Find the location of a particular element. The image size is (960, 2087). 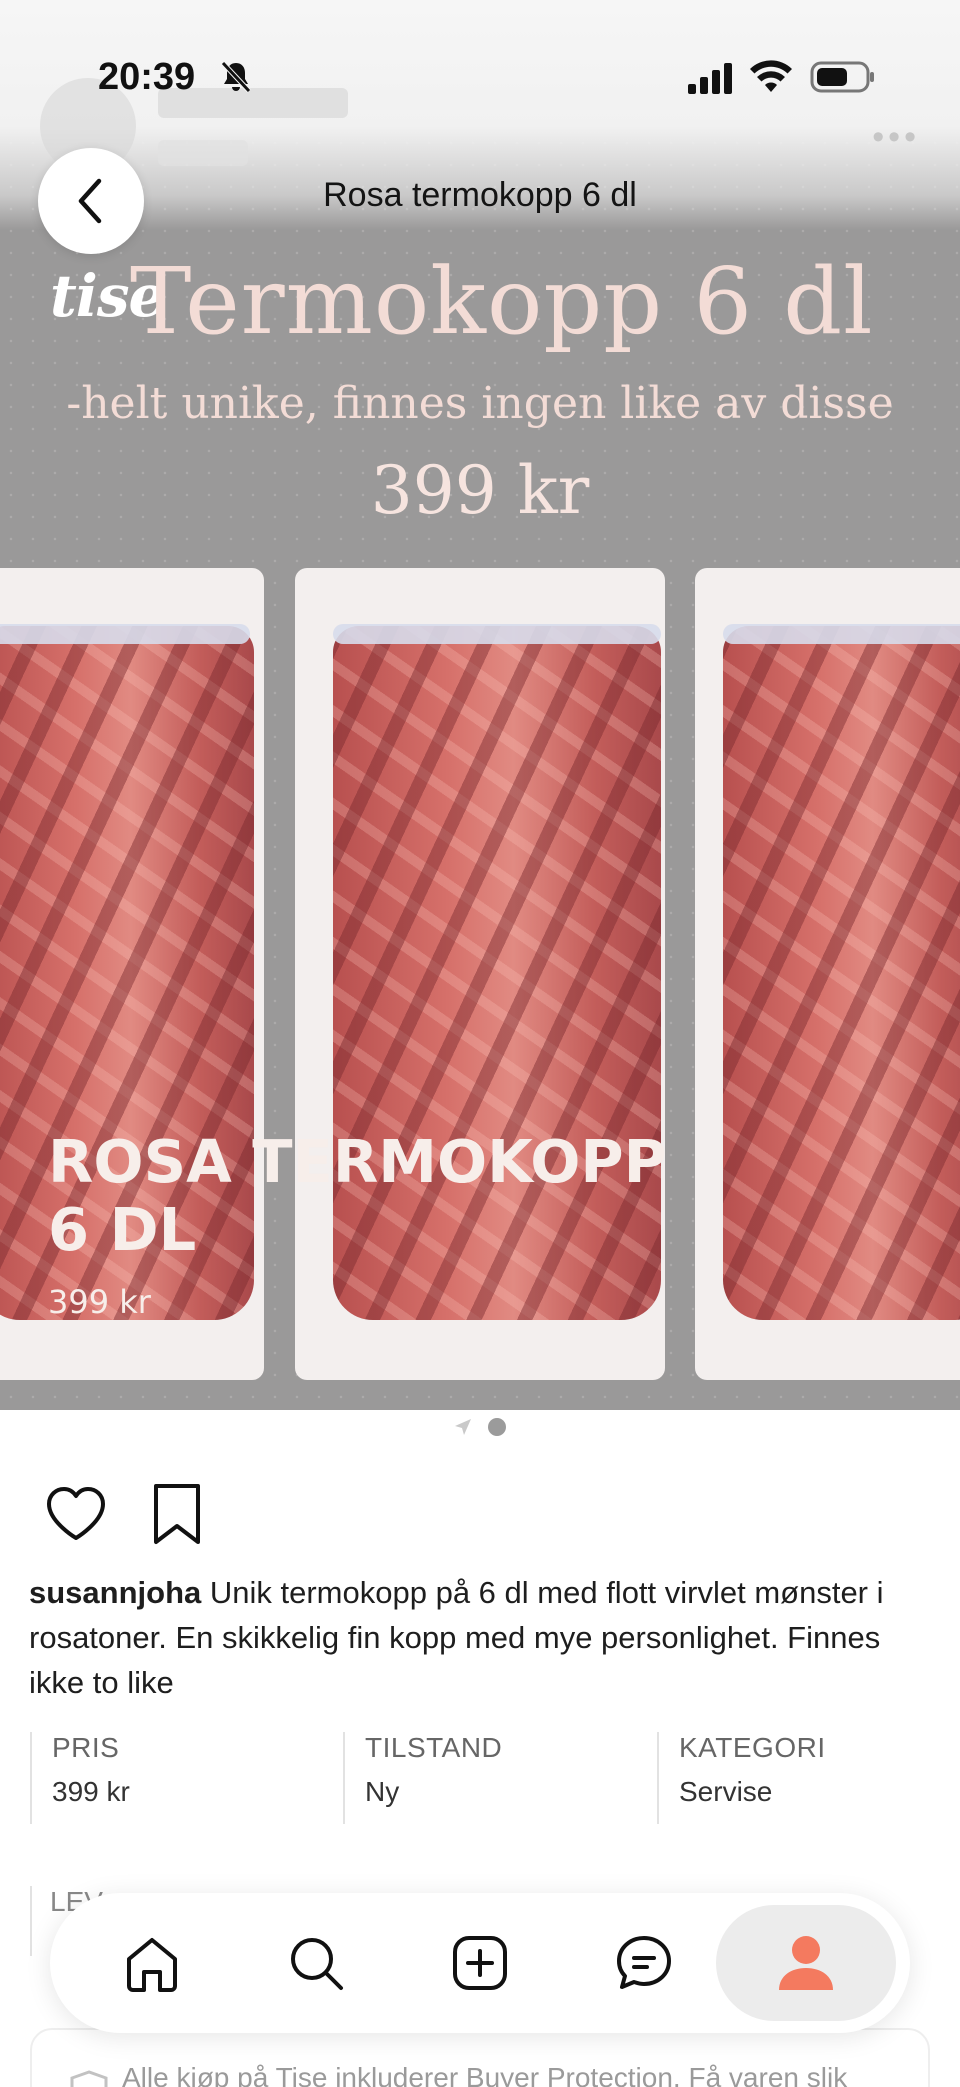

detail-label: PRIS is located at coordinates (86, 1747).